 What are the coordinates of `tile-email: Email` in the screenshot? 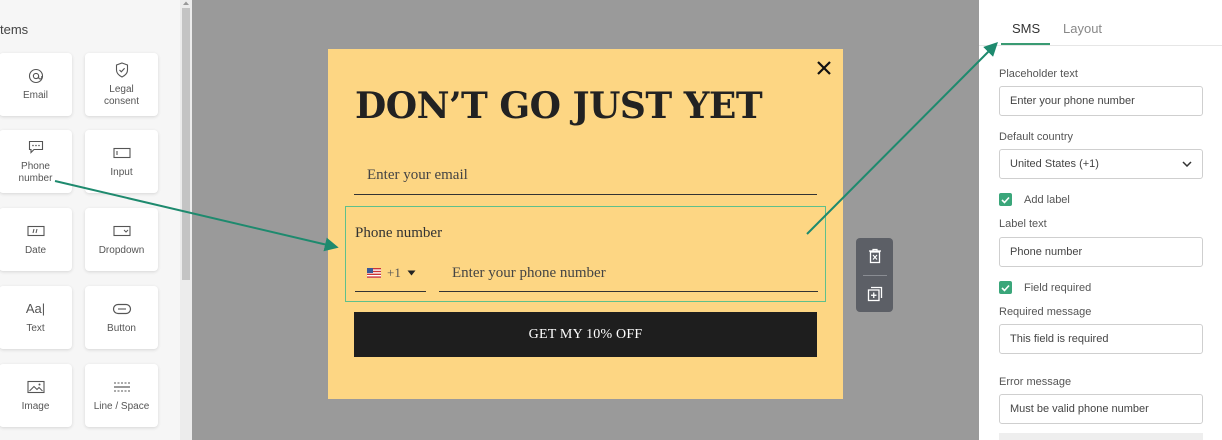 It's located at (36, 84).